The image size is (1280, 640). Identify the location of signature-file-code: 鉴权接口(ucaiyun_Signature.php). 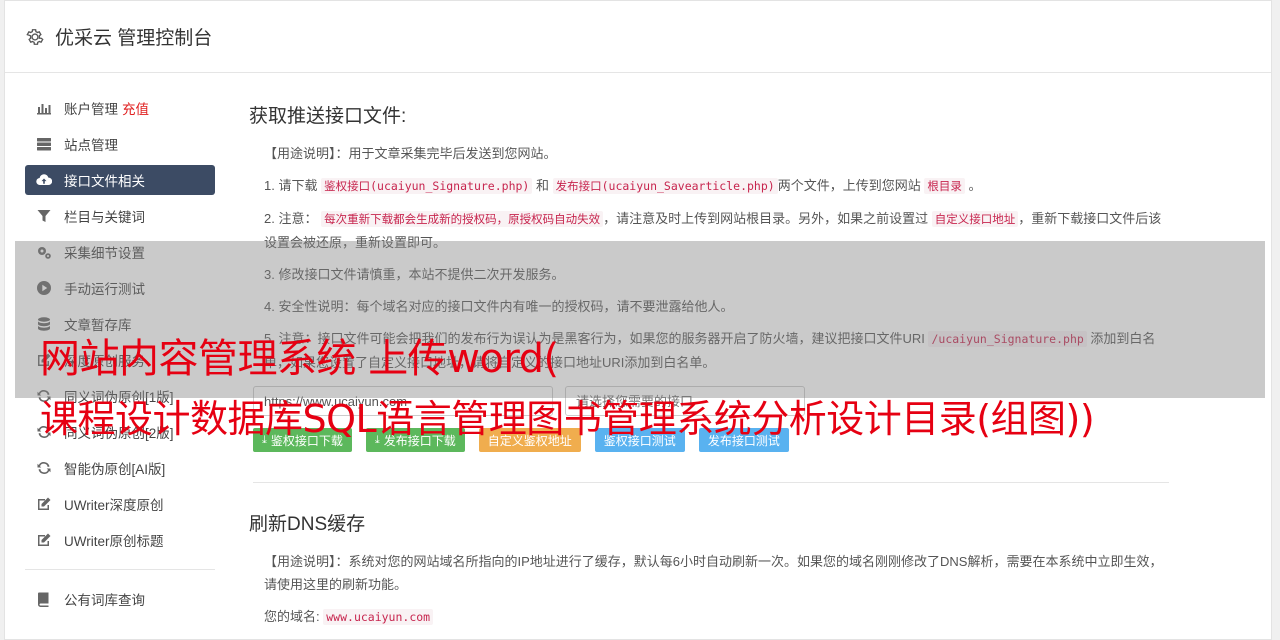
(427, 186).